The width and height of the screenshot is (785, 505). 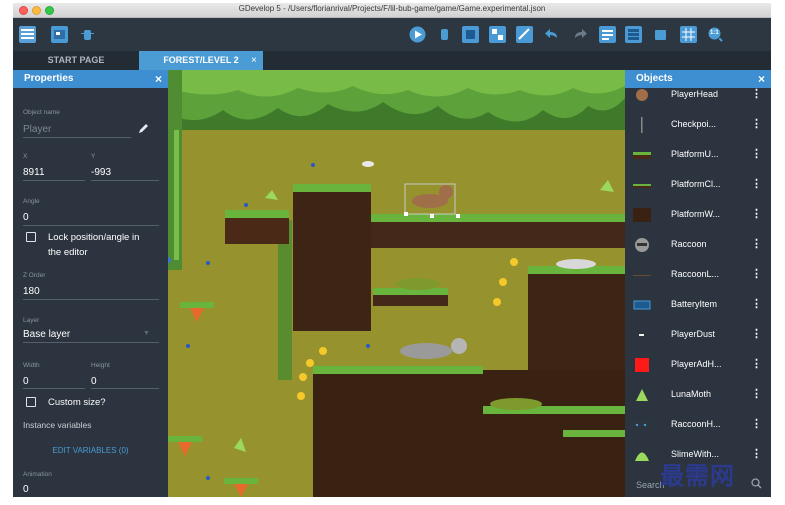 I want to click on layers-list-icon, so click(x=633, y=34).